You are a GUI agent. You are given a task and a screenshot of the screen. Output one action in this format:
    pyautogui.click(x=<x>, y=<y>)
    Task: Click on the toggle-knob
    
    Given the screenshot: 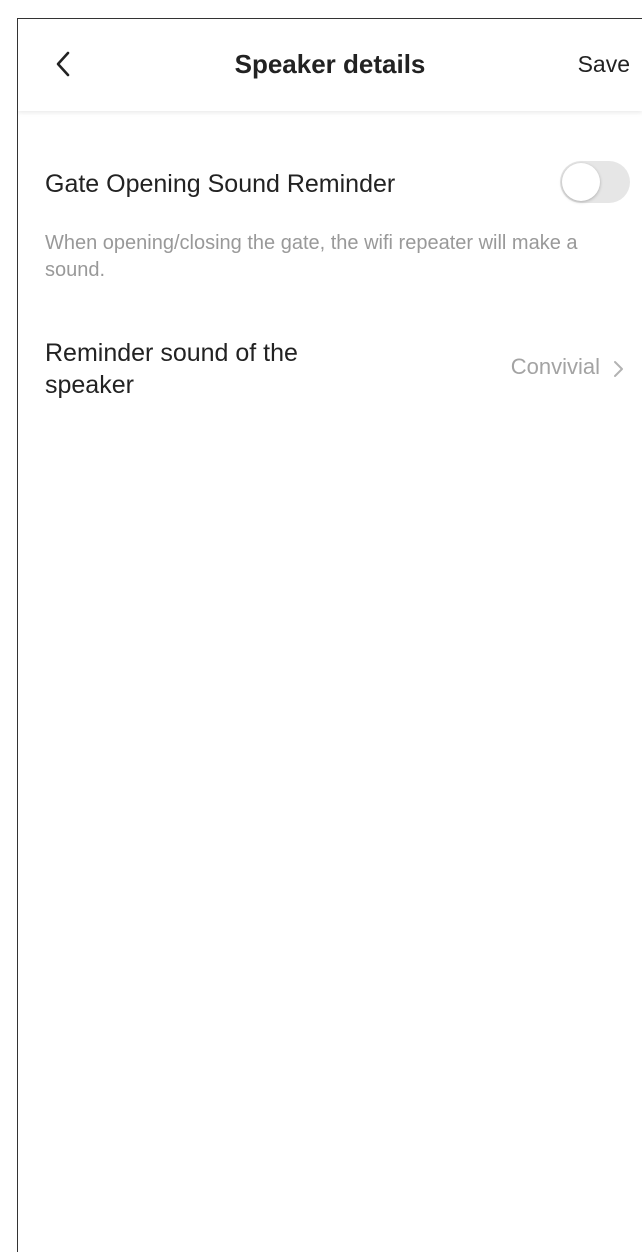 What is the action you would take?
    pyautogui.click(x=581, y=182)
    